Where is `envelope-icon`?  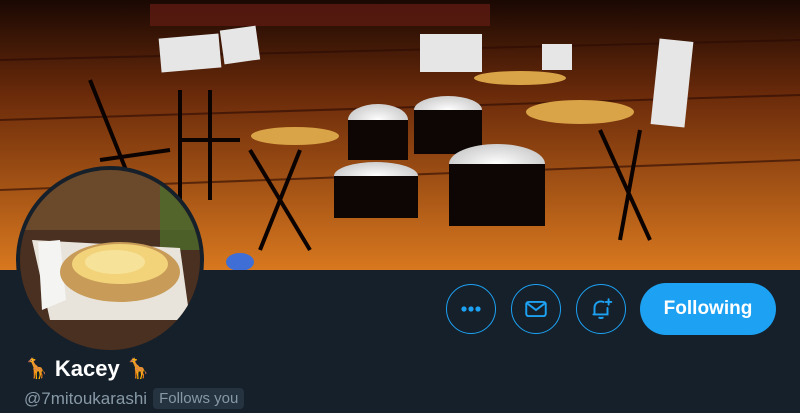 envelope-icon is located at coordinates (536, 309).